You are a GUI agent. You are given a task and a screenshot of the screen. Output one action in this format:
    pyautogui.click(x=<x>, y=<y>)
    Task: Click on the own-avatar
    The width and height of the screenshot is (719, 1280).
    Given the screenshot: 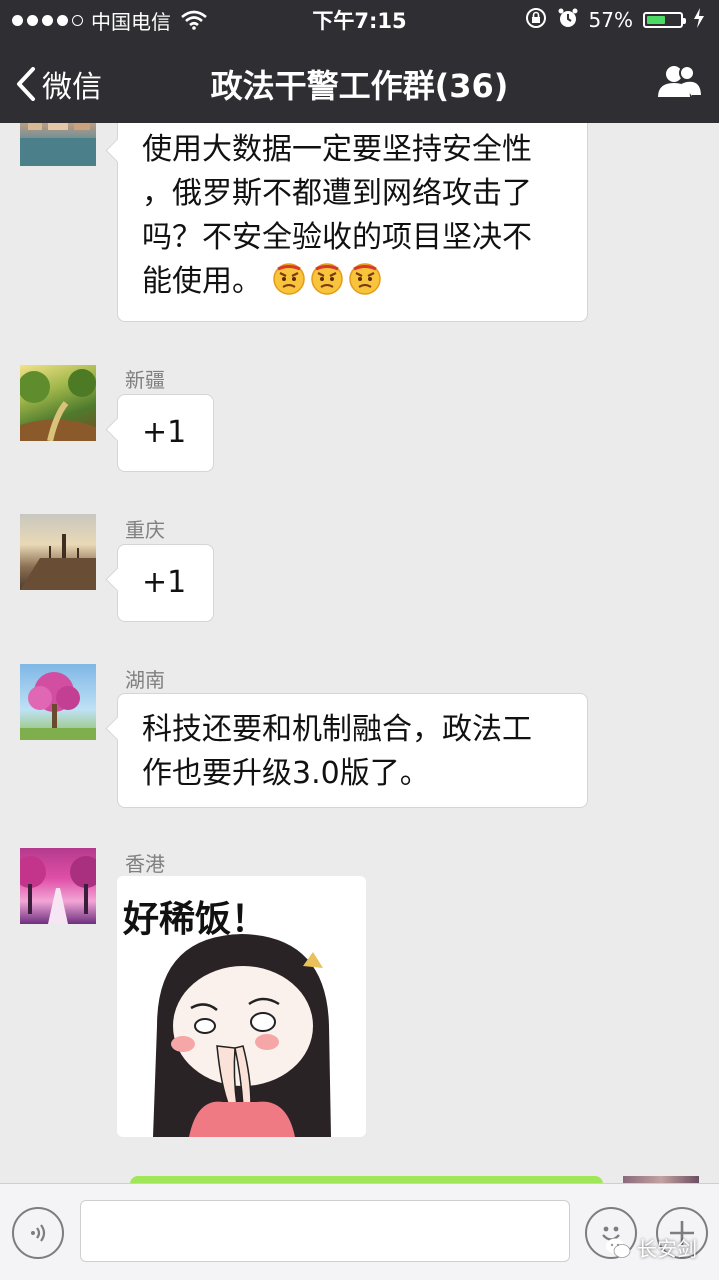 What is the action you would take?
    pyautogui.click(x=661, y=1179)
    